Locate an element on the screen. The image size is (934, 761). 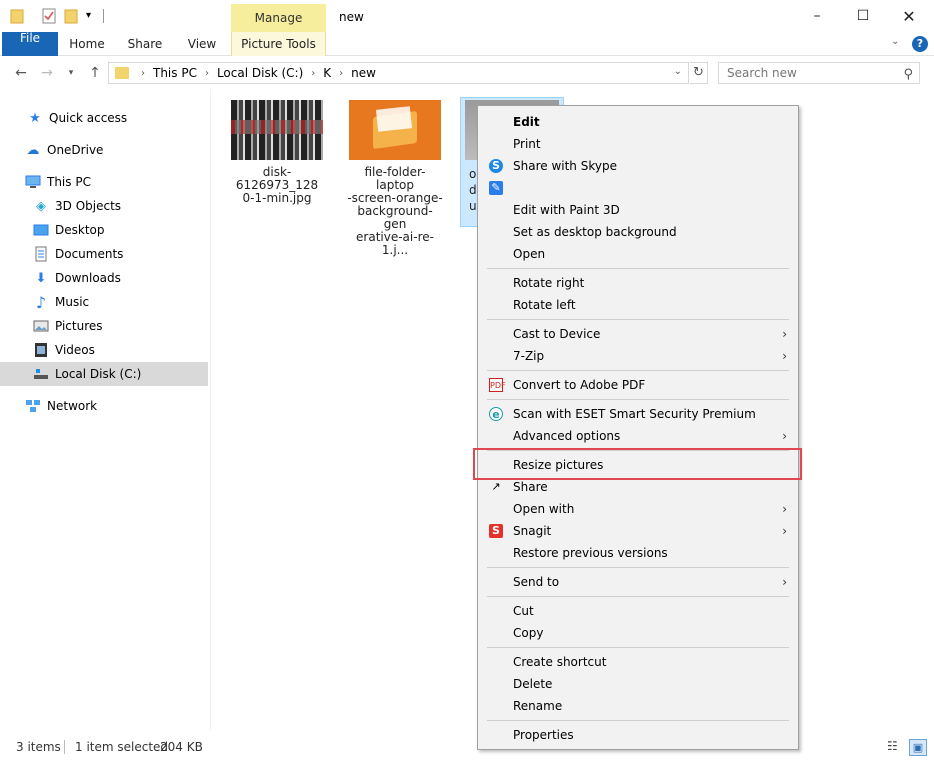
help-icon: ? is located at coordinates (920, 44).